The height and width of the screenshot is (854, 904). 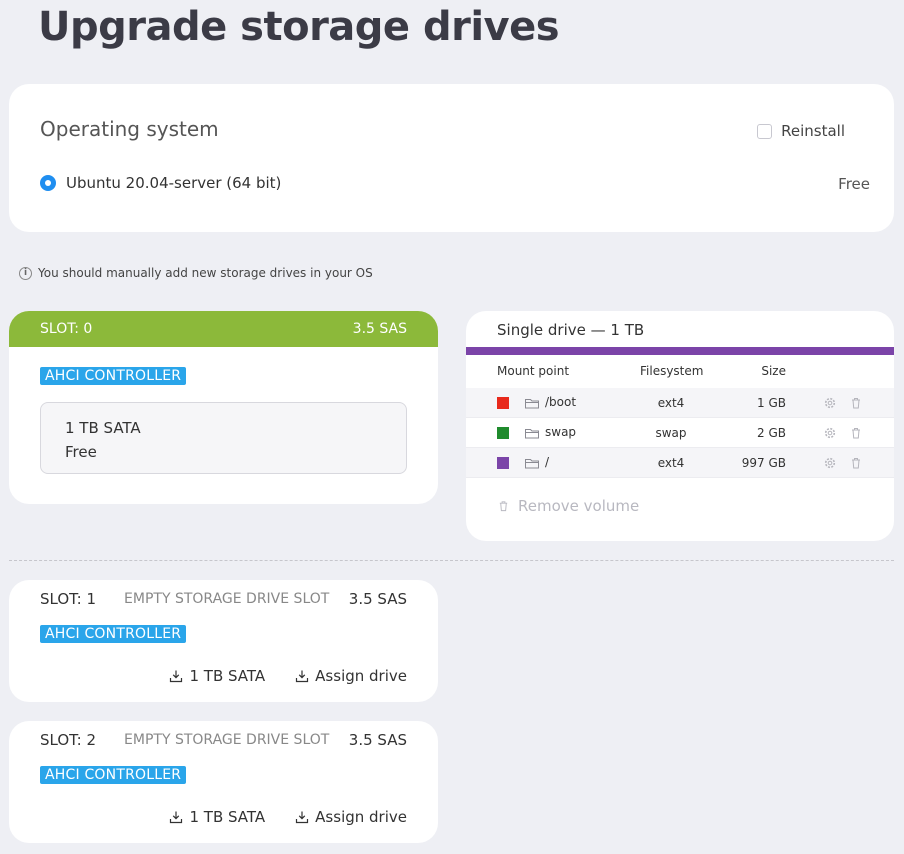 I want to click on slot-label: SLOT: 1, so click(x=68, y=599).